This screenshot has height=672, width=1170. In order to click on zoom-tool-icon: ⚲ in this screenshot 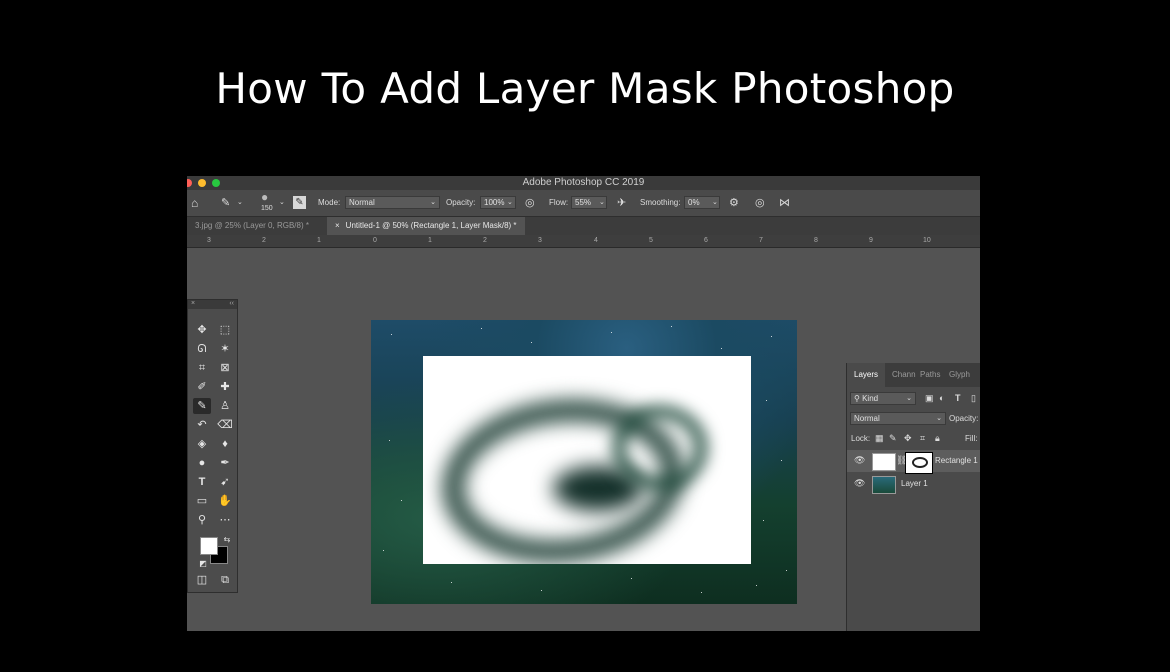, I will do `click(202, 520)`.